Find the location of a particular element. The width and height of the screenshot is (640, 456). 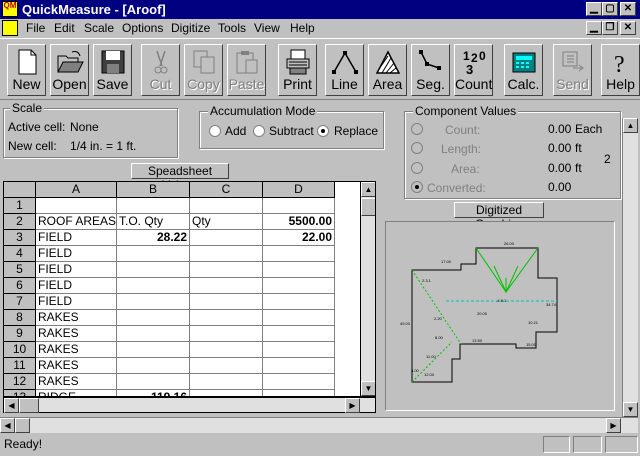

row-header: 8 is located at coordinates (20, 318).